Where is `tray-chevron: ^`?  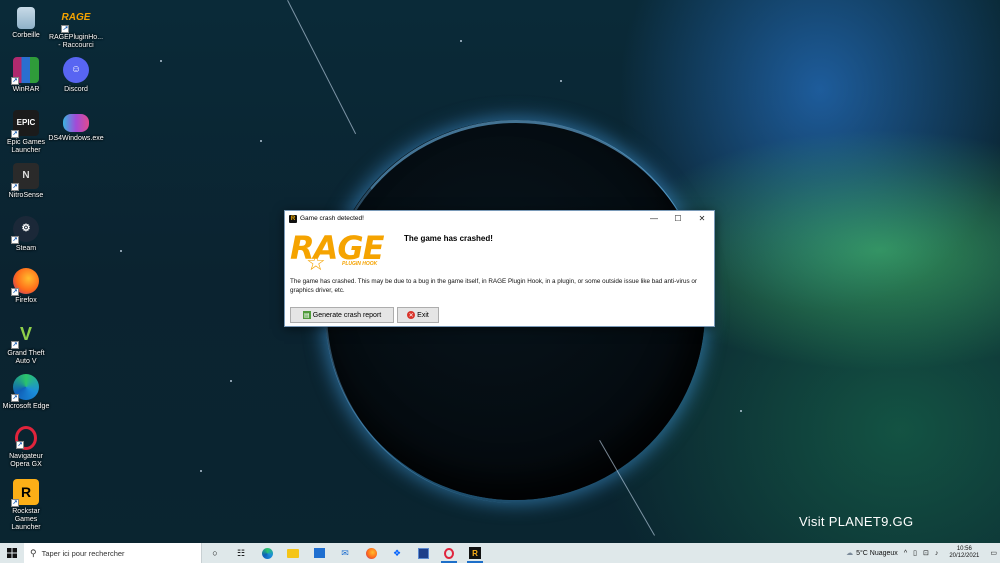
tray-chevron: ^ is located at coordinates (905, 553).